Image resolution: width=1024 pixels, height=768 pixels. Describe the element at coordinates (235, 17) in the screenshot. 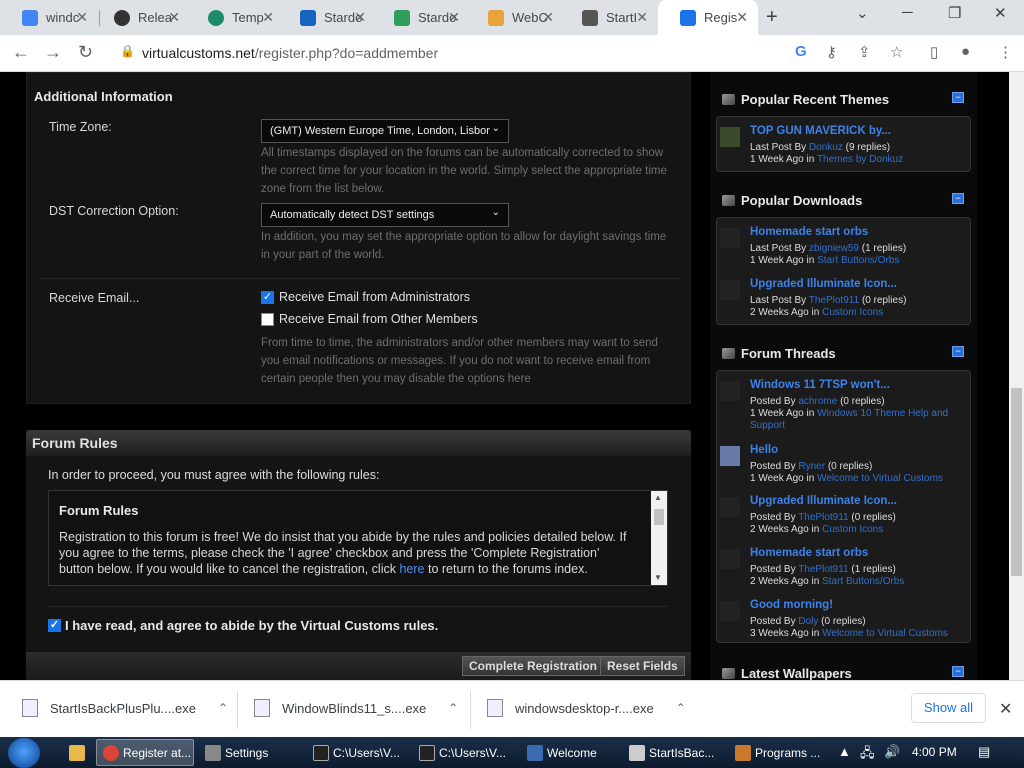

I see `tab-3: Temp ✕` at that location.